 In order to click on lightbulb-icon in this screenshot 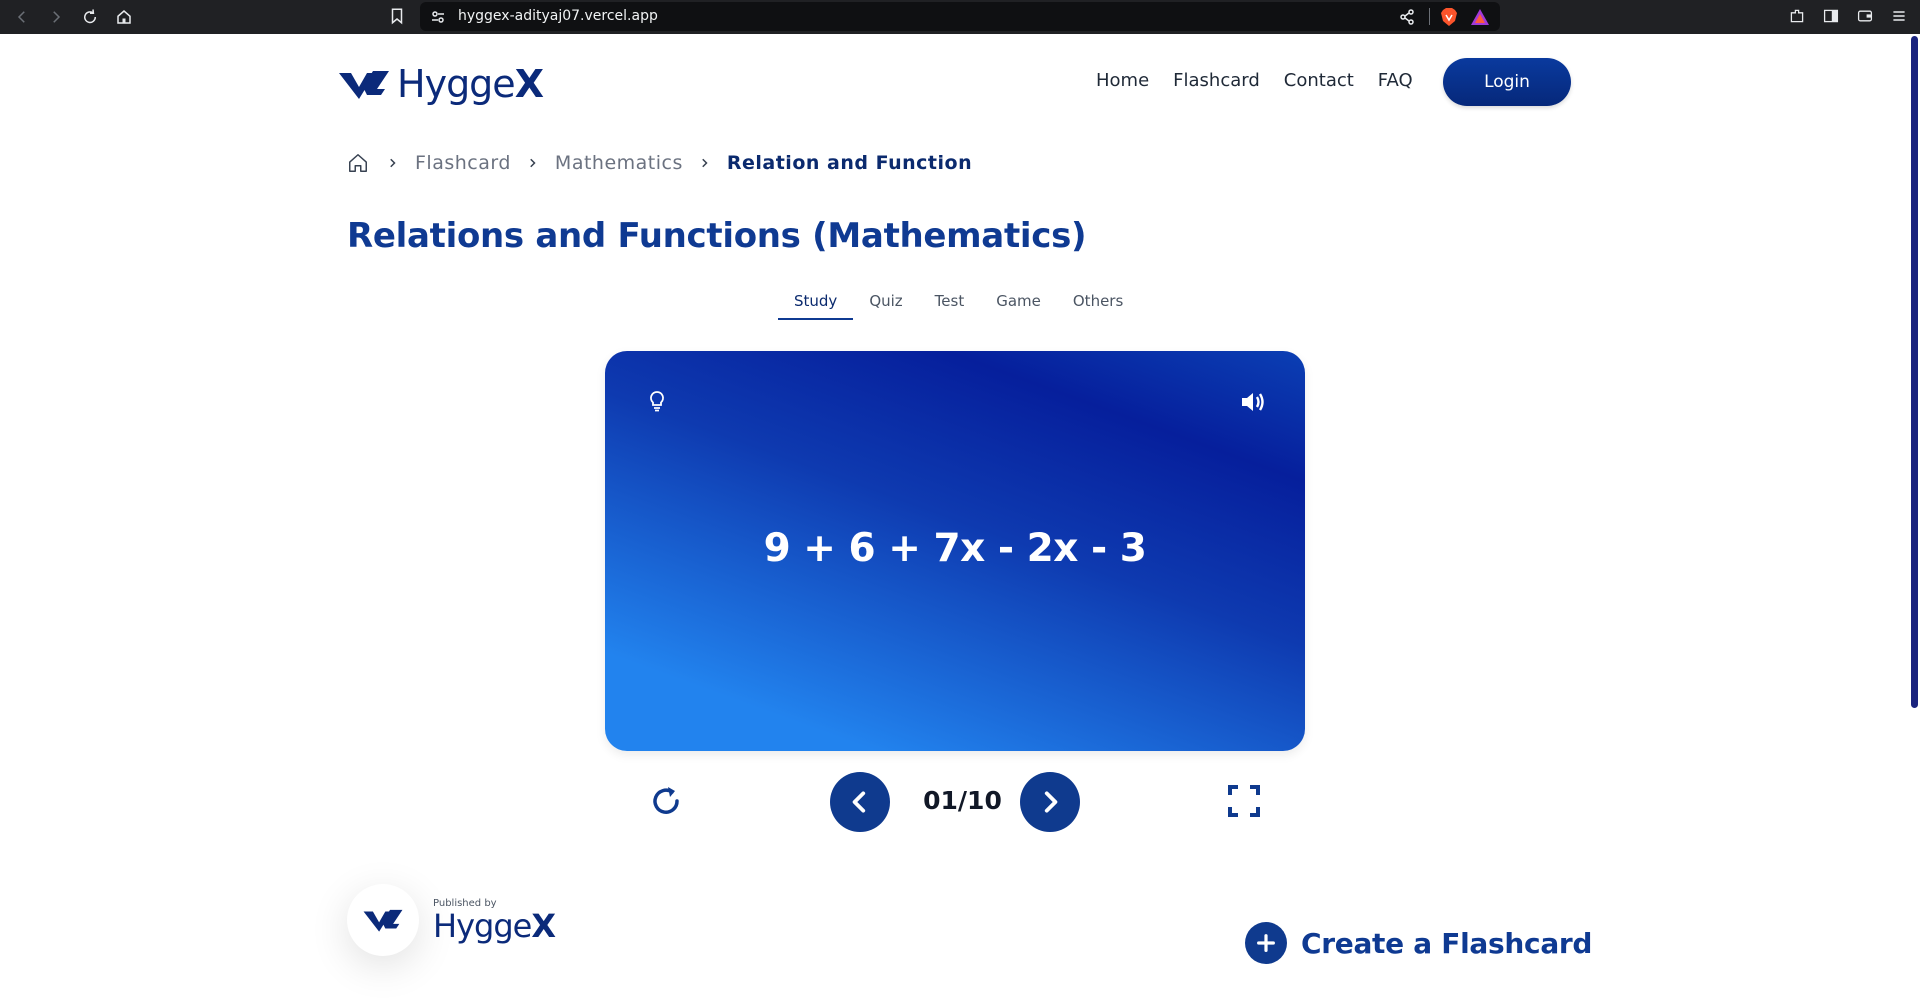, I will do `click(657, 401)`.